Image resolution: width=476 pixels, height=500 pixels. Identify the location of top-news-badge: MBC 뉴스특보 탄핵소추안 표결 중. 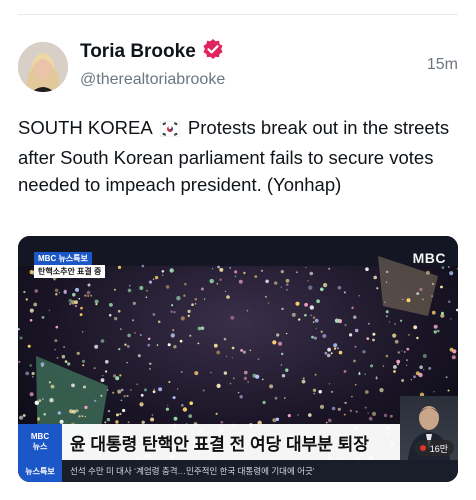
(70, 265).